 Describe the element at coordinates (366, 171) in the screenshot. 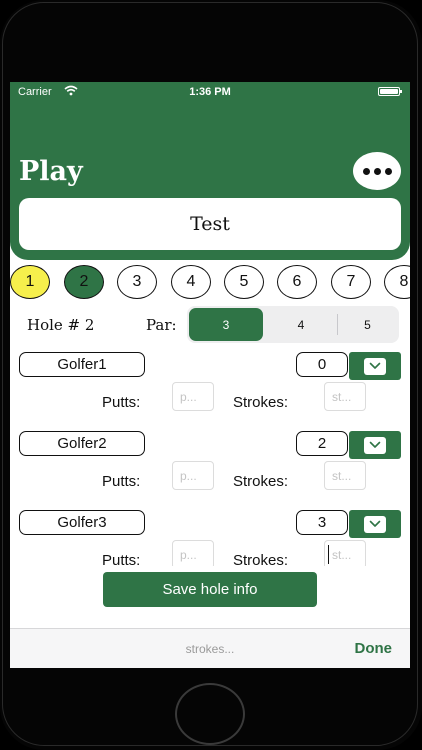

I see `ellipsis-icon` at that location.